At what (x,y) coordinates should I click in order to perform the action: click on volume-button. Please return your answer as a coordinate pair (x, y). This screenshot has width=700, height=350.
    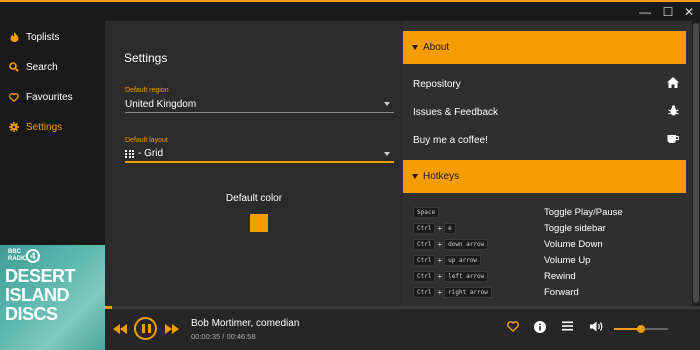
    Looking at the image, I should click on (597, 327).